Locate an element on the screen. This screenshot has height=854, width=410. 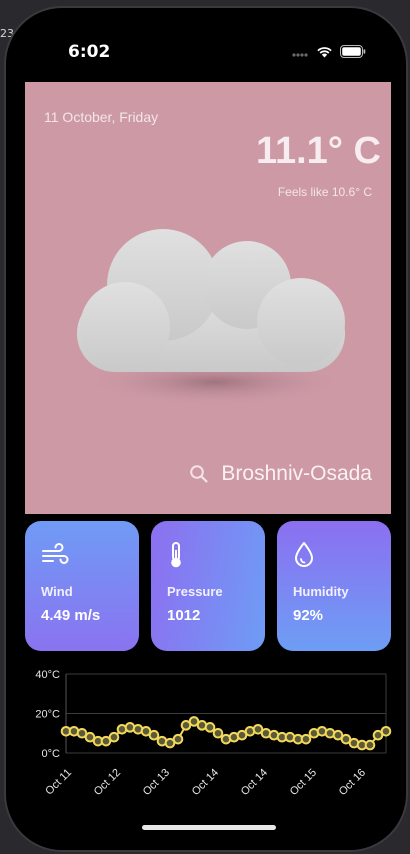
city-name: Broshniv-Osada is located at coordinates (296, 474).